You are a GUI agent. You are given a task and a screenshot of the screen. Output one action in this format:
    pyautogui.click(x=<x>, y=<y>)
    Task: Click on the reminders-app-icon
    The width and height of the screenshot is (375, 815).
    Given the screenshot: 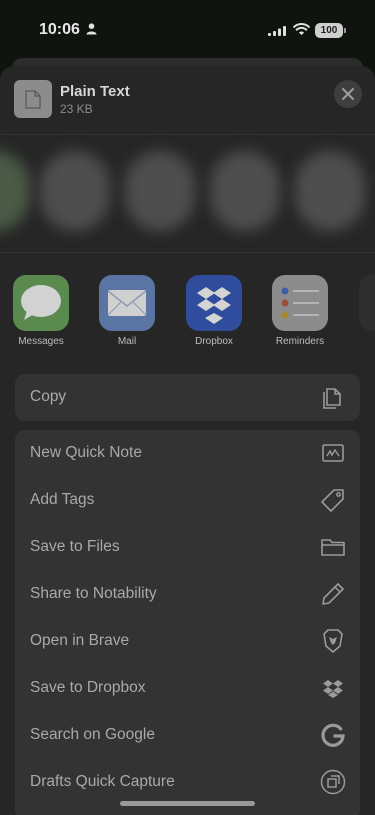 What is the action you would take?
    pyautogui.click(x=300, y=303)
    